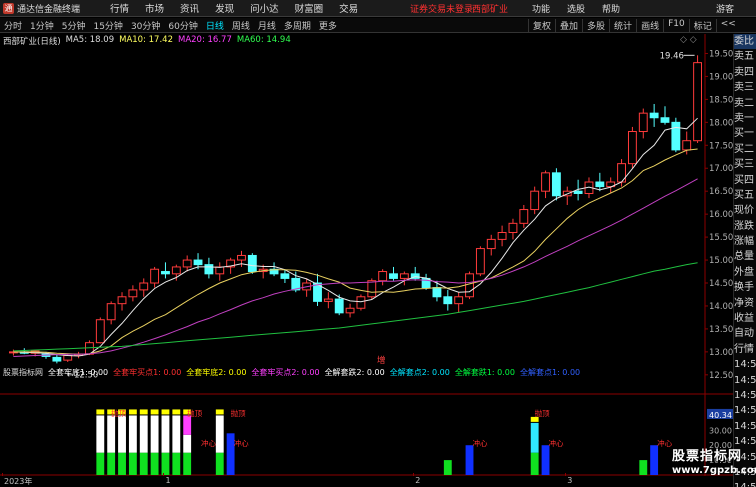 This screenshot has width=756, height=487. What do you see at coordinates (725, 8) in the screenshot?
I see `user-tourist-label: 游客` at bounding box center [725, 8].